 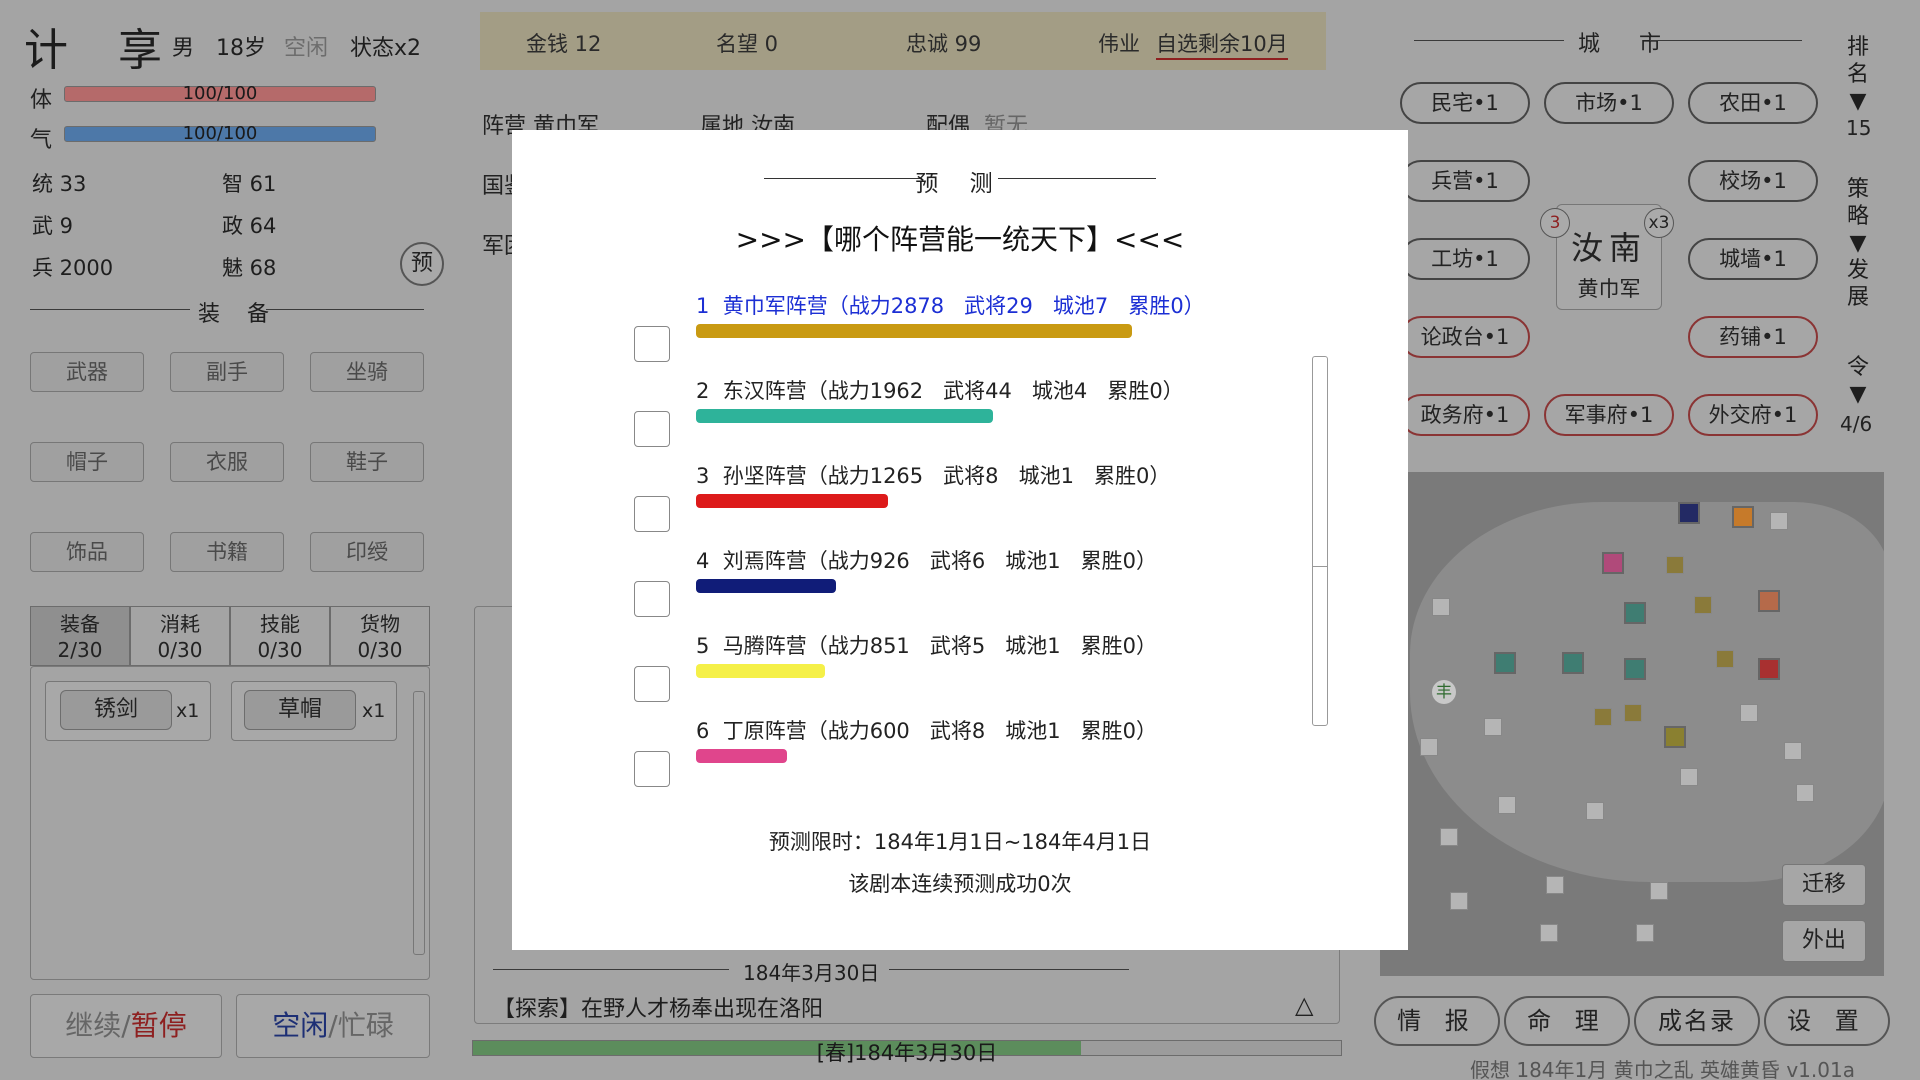 What do you see at coordinates (1609, 103) in the screenshot?
I see `building-market: 市场•1` at bounding box center [1609, 103].